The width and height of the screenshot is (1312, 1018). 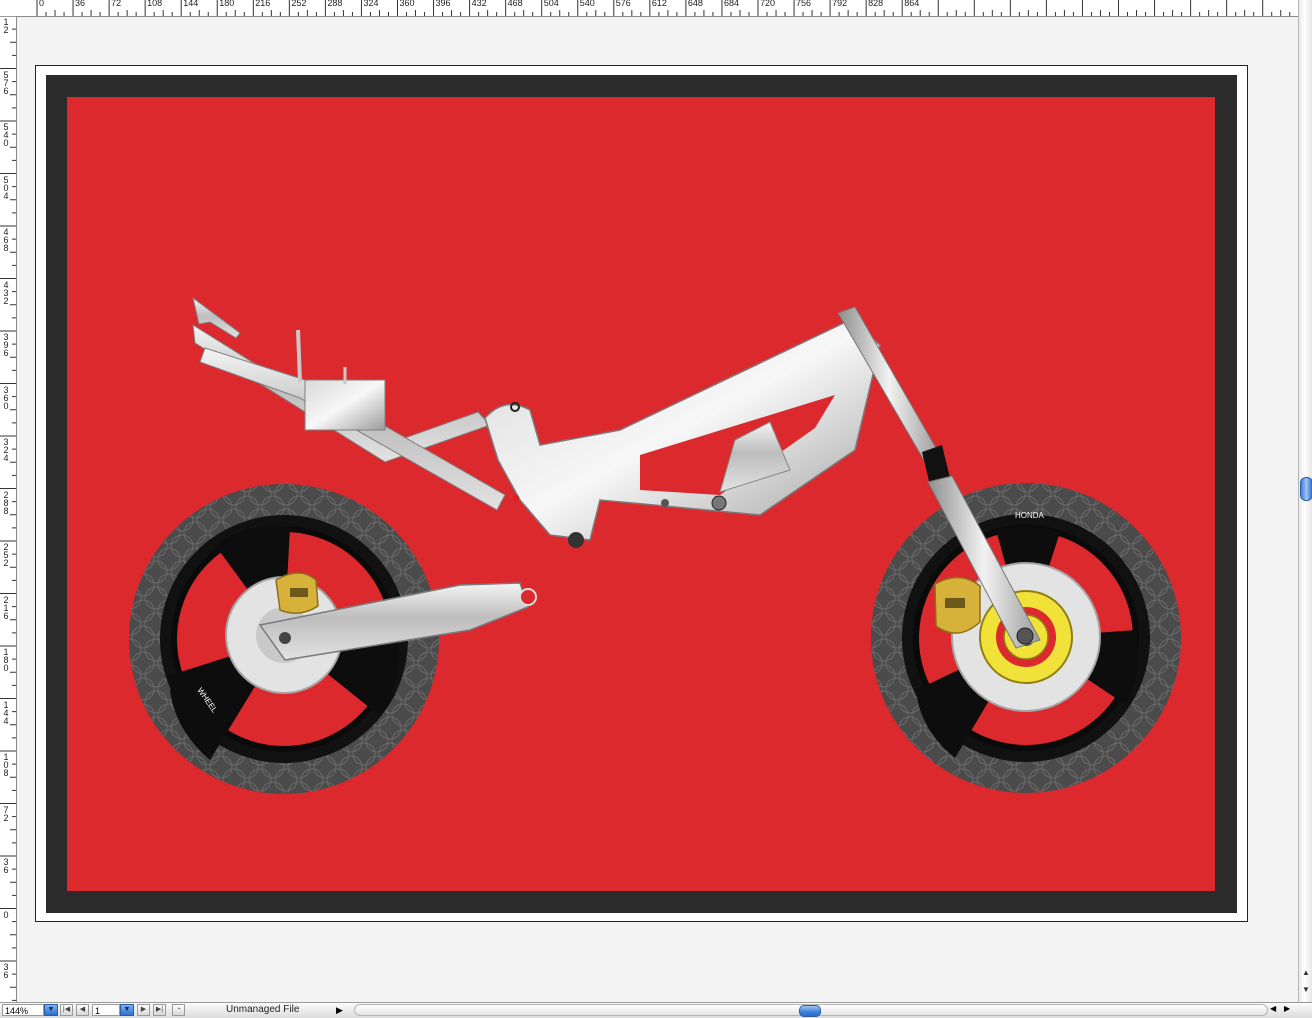 I want to click on scroll-down-arrow-icon: ▼, so click(x=1306, y=989).